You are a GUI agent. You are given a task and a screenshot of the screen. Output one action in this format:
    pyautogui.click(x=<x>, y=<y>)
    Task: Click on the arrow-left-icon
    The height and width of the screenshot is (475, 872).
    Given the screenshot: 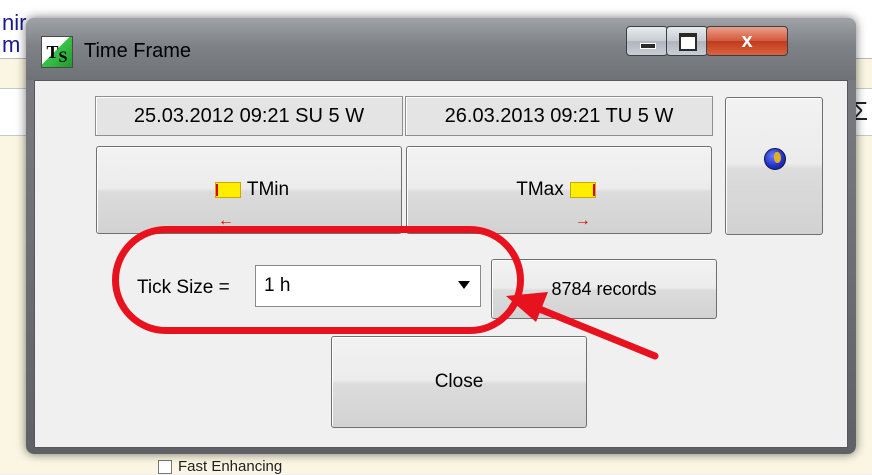 What is the action you would take?
    pyautogui.click(x=227, y=221)
    